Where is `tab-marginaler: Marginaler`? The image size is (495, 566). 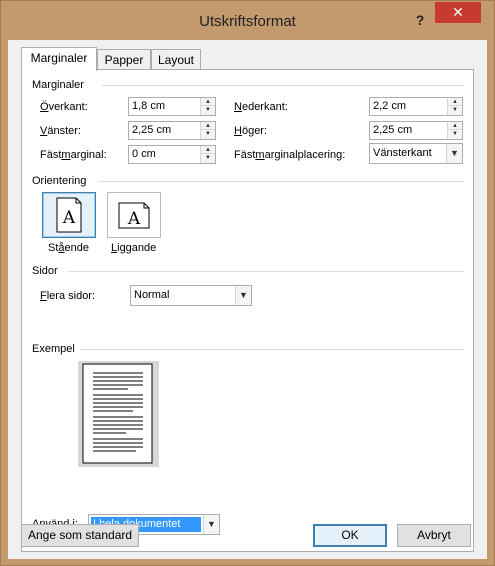
tab-marginaler: Marginaler is located at coordinates (59, 59).